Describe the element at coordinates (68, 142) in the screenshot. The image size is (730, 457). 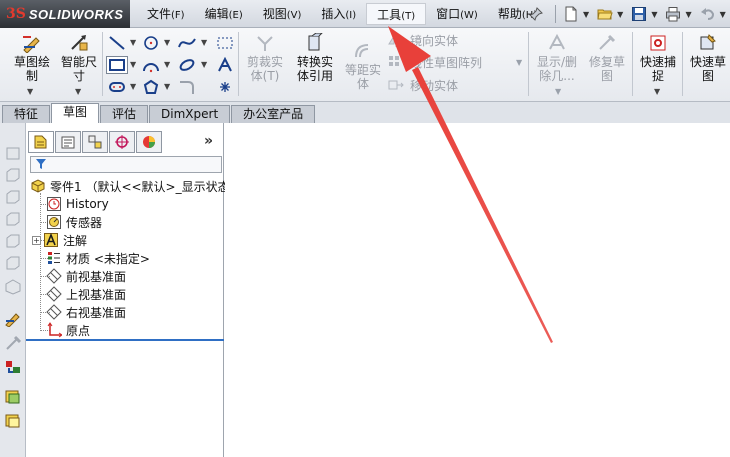
I see `property-manager-tab` at that location.